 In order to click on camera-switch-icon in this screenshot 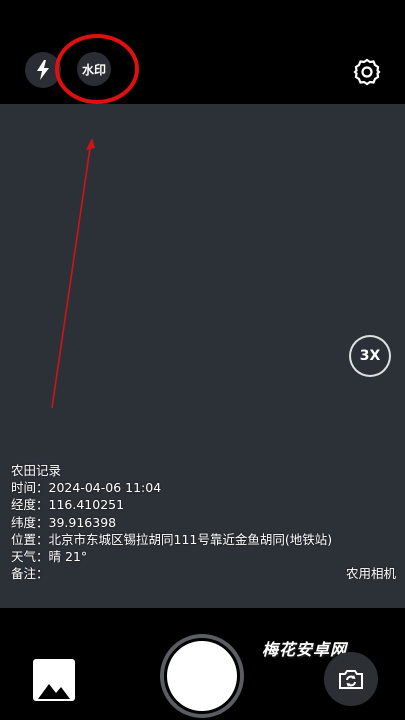, I will do `click(351, 679)`.